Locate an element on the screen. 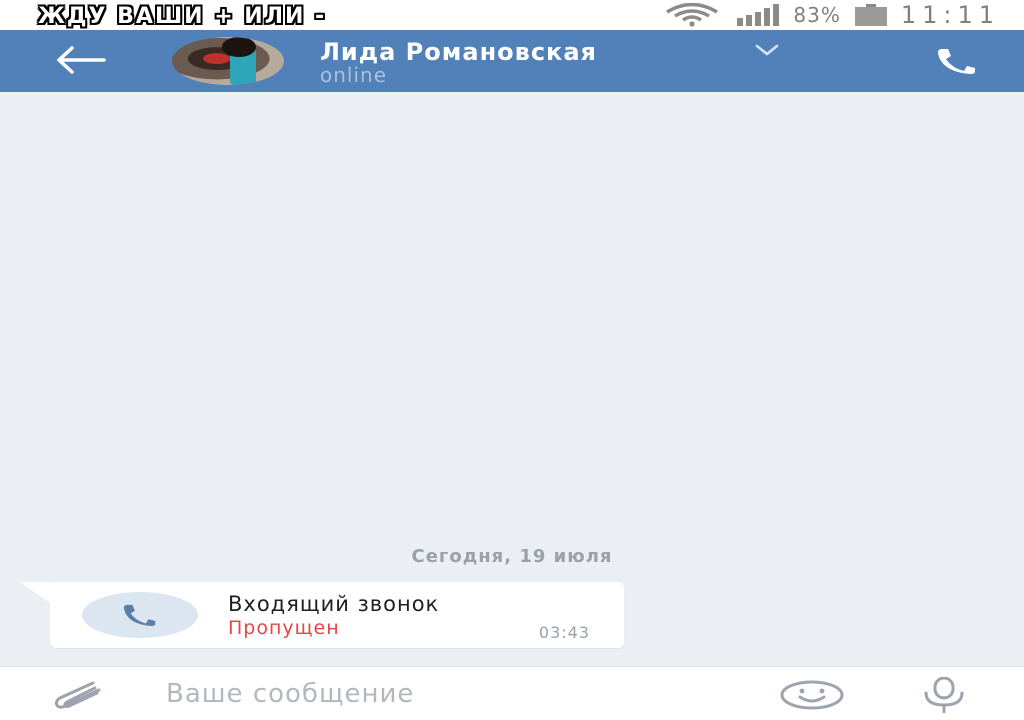 Image resolution: width=1024 pixels, height=720 pixels. message-time: 03:43 is located at coordinates (564, 632).